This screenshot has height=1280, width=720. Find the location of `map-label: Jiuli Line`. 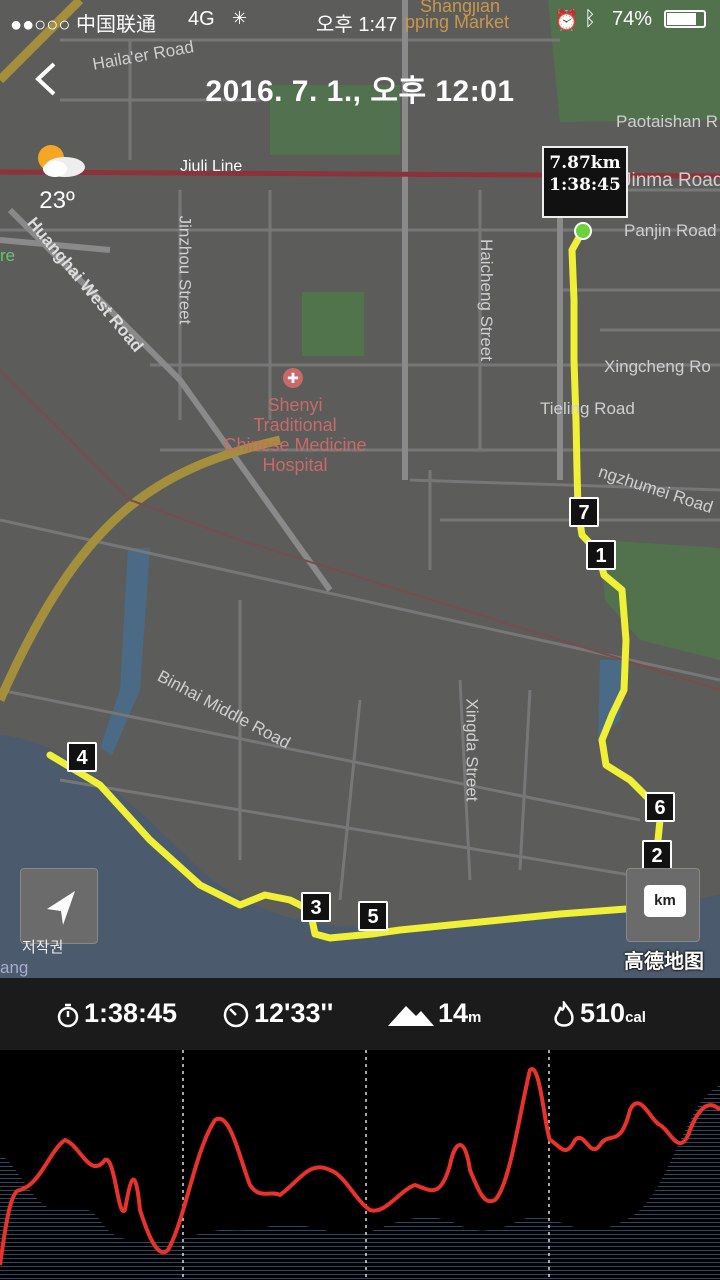

map-label: Jiuli Line is located at coordinates (211, 166).